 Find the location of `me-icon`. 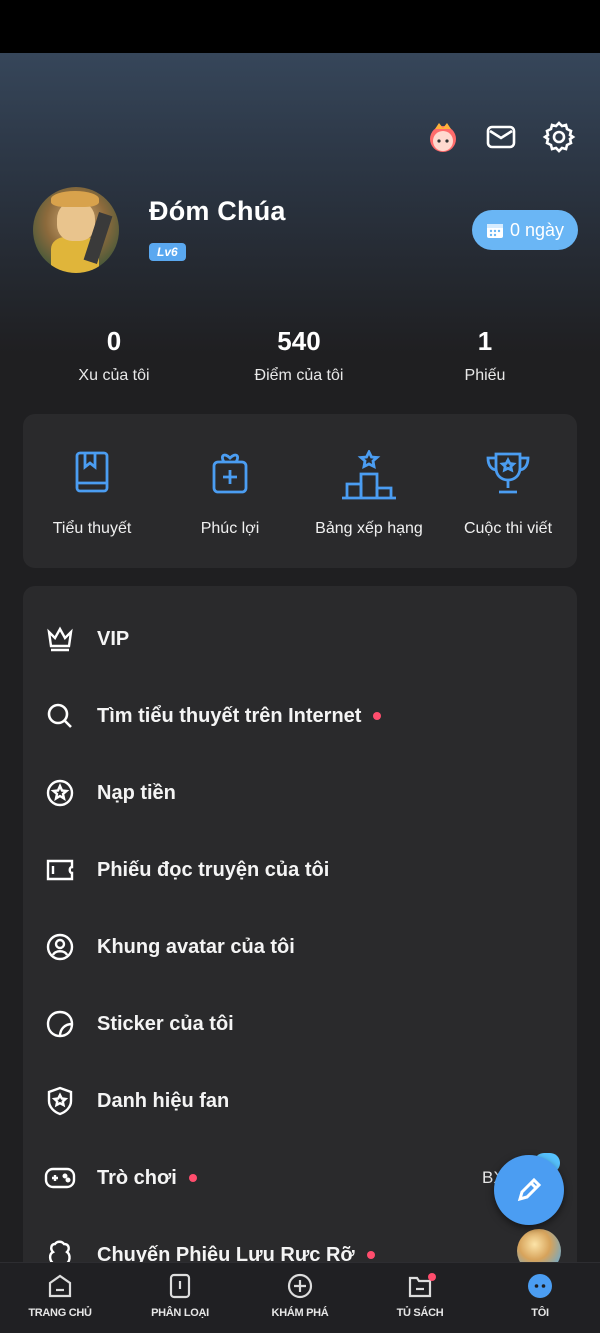

me-icon is located at coordinates (540, 1286).